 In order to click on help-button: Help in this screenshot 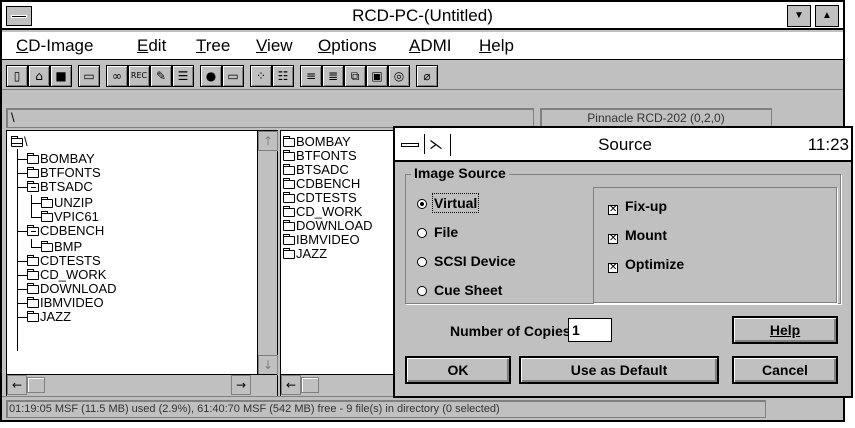, I will do `click(785, 330)`.